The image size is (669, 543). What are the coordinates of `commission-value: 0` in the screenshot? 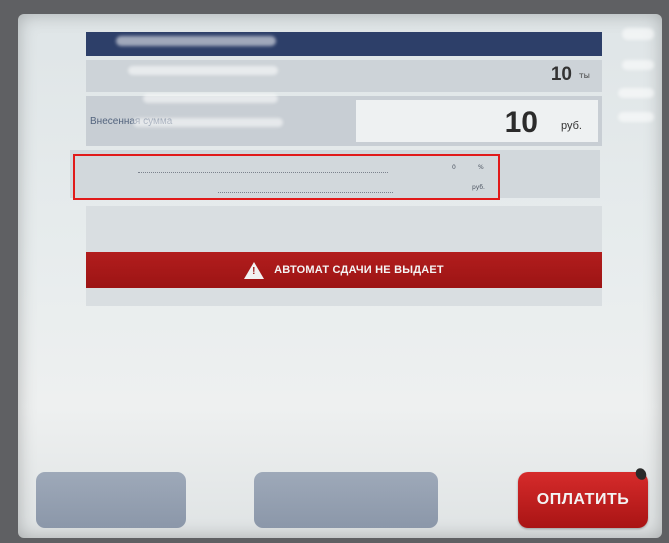 It's located at (454, 167).